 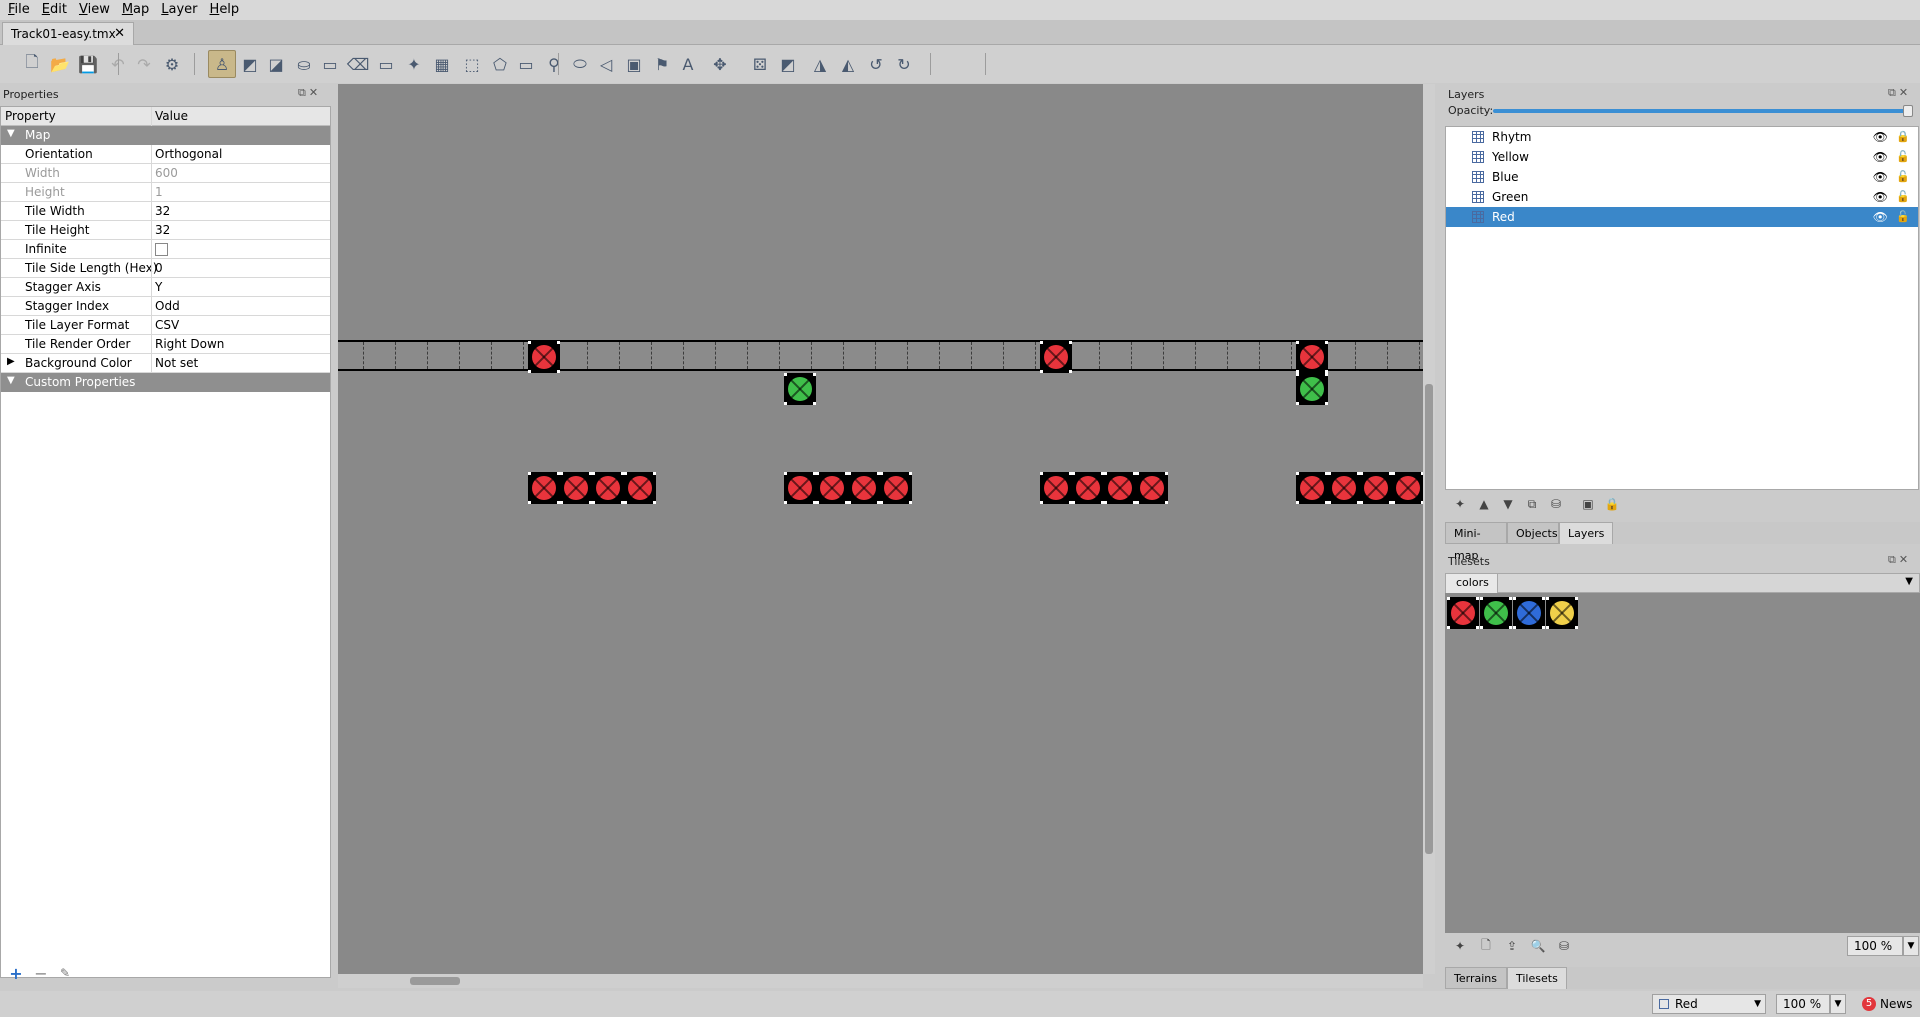 What do you see at coordinates (176, 363) in the screenshot?
I see `property-value: Not set` at bounding box center [176, 363].